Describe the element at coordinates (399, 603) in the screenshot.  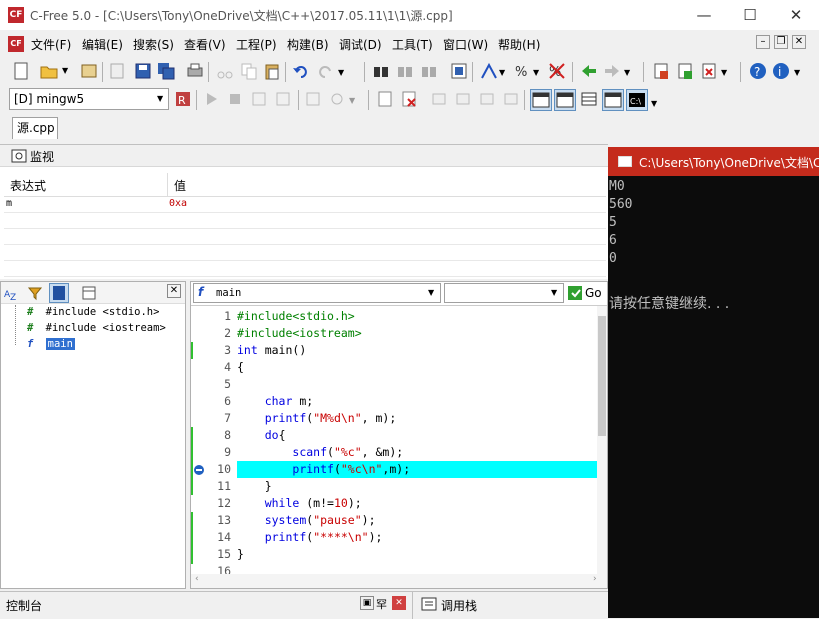
I see `panel-close-button: ✕` at that location.